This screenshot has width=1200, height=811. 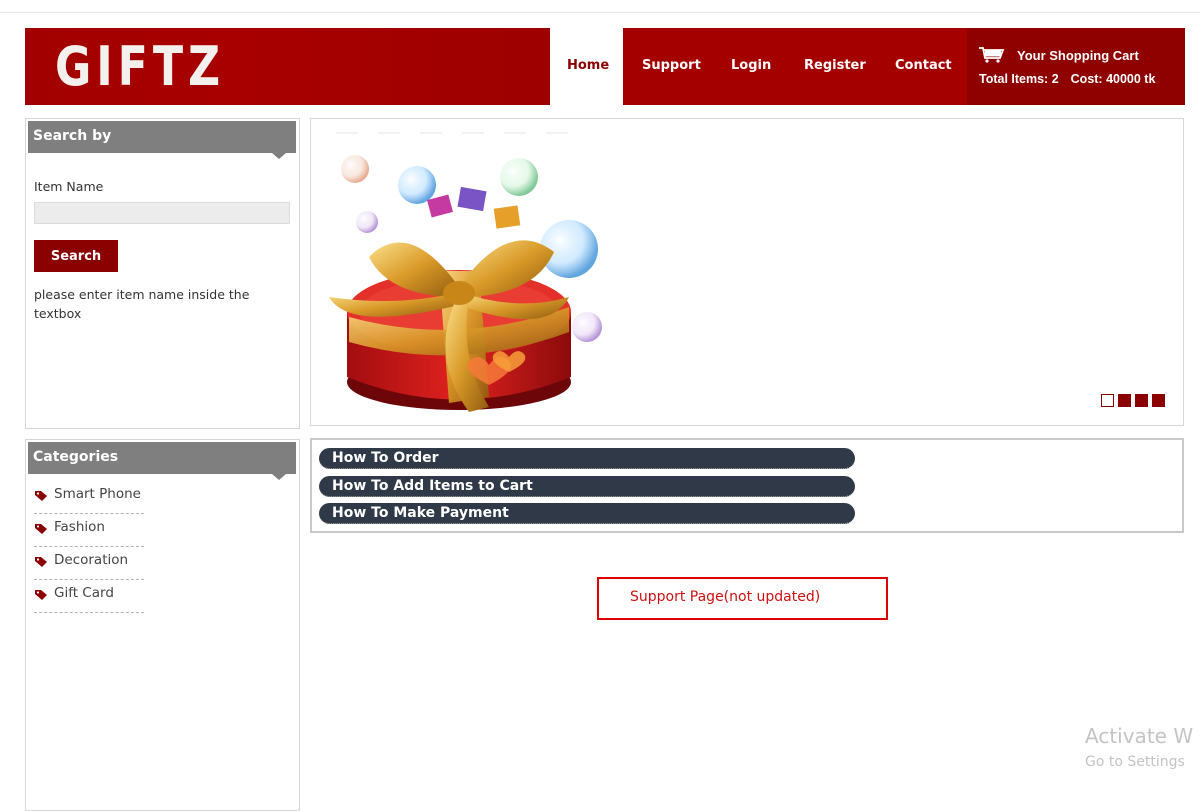 I want to click on accordion-how-to-order: How To Order, so click(x=587, y=458).